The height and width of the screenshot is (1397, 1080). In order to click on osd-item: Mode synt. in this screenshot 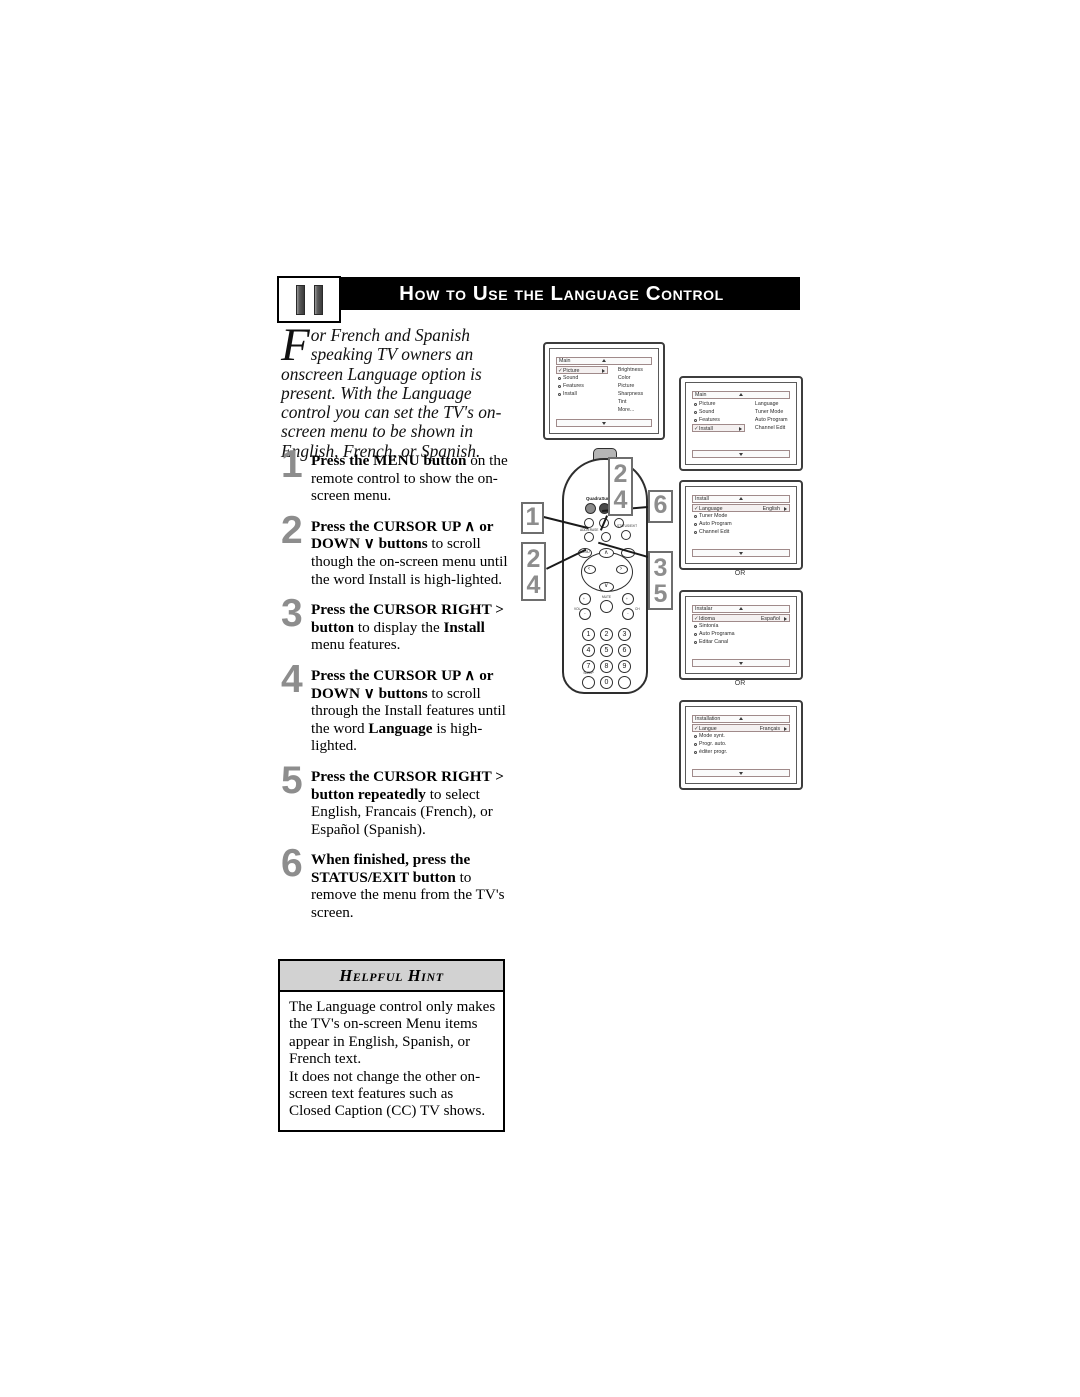, I will do `click(741, 736)`.